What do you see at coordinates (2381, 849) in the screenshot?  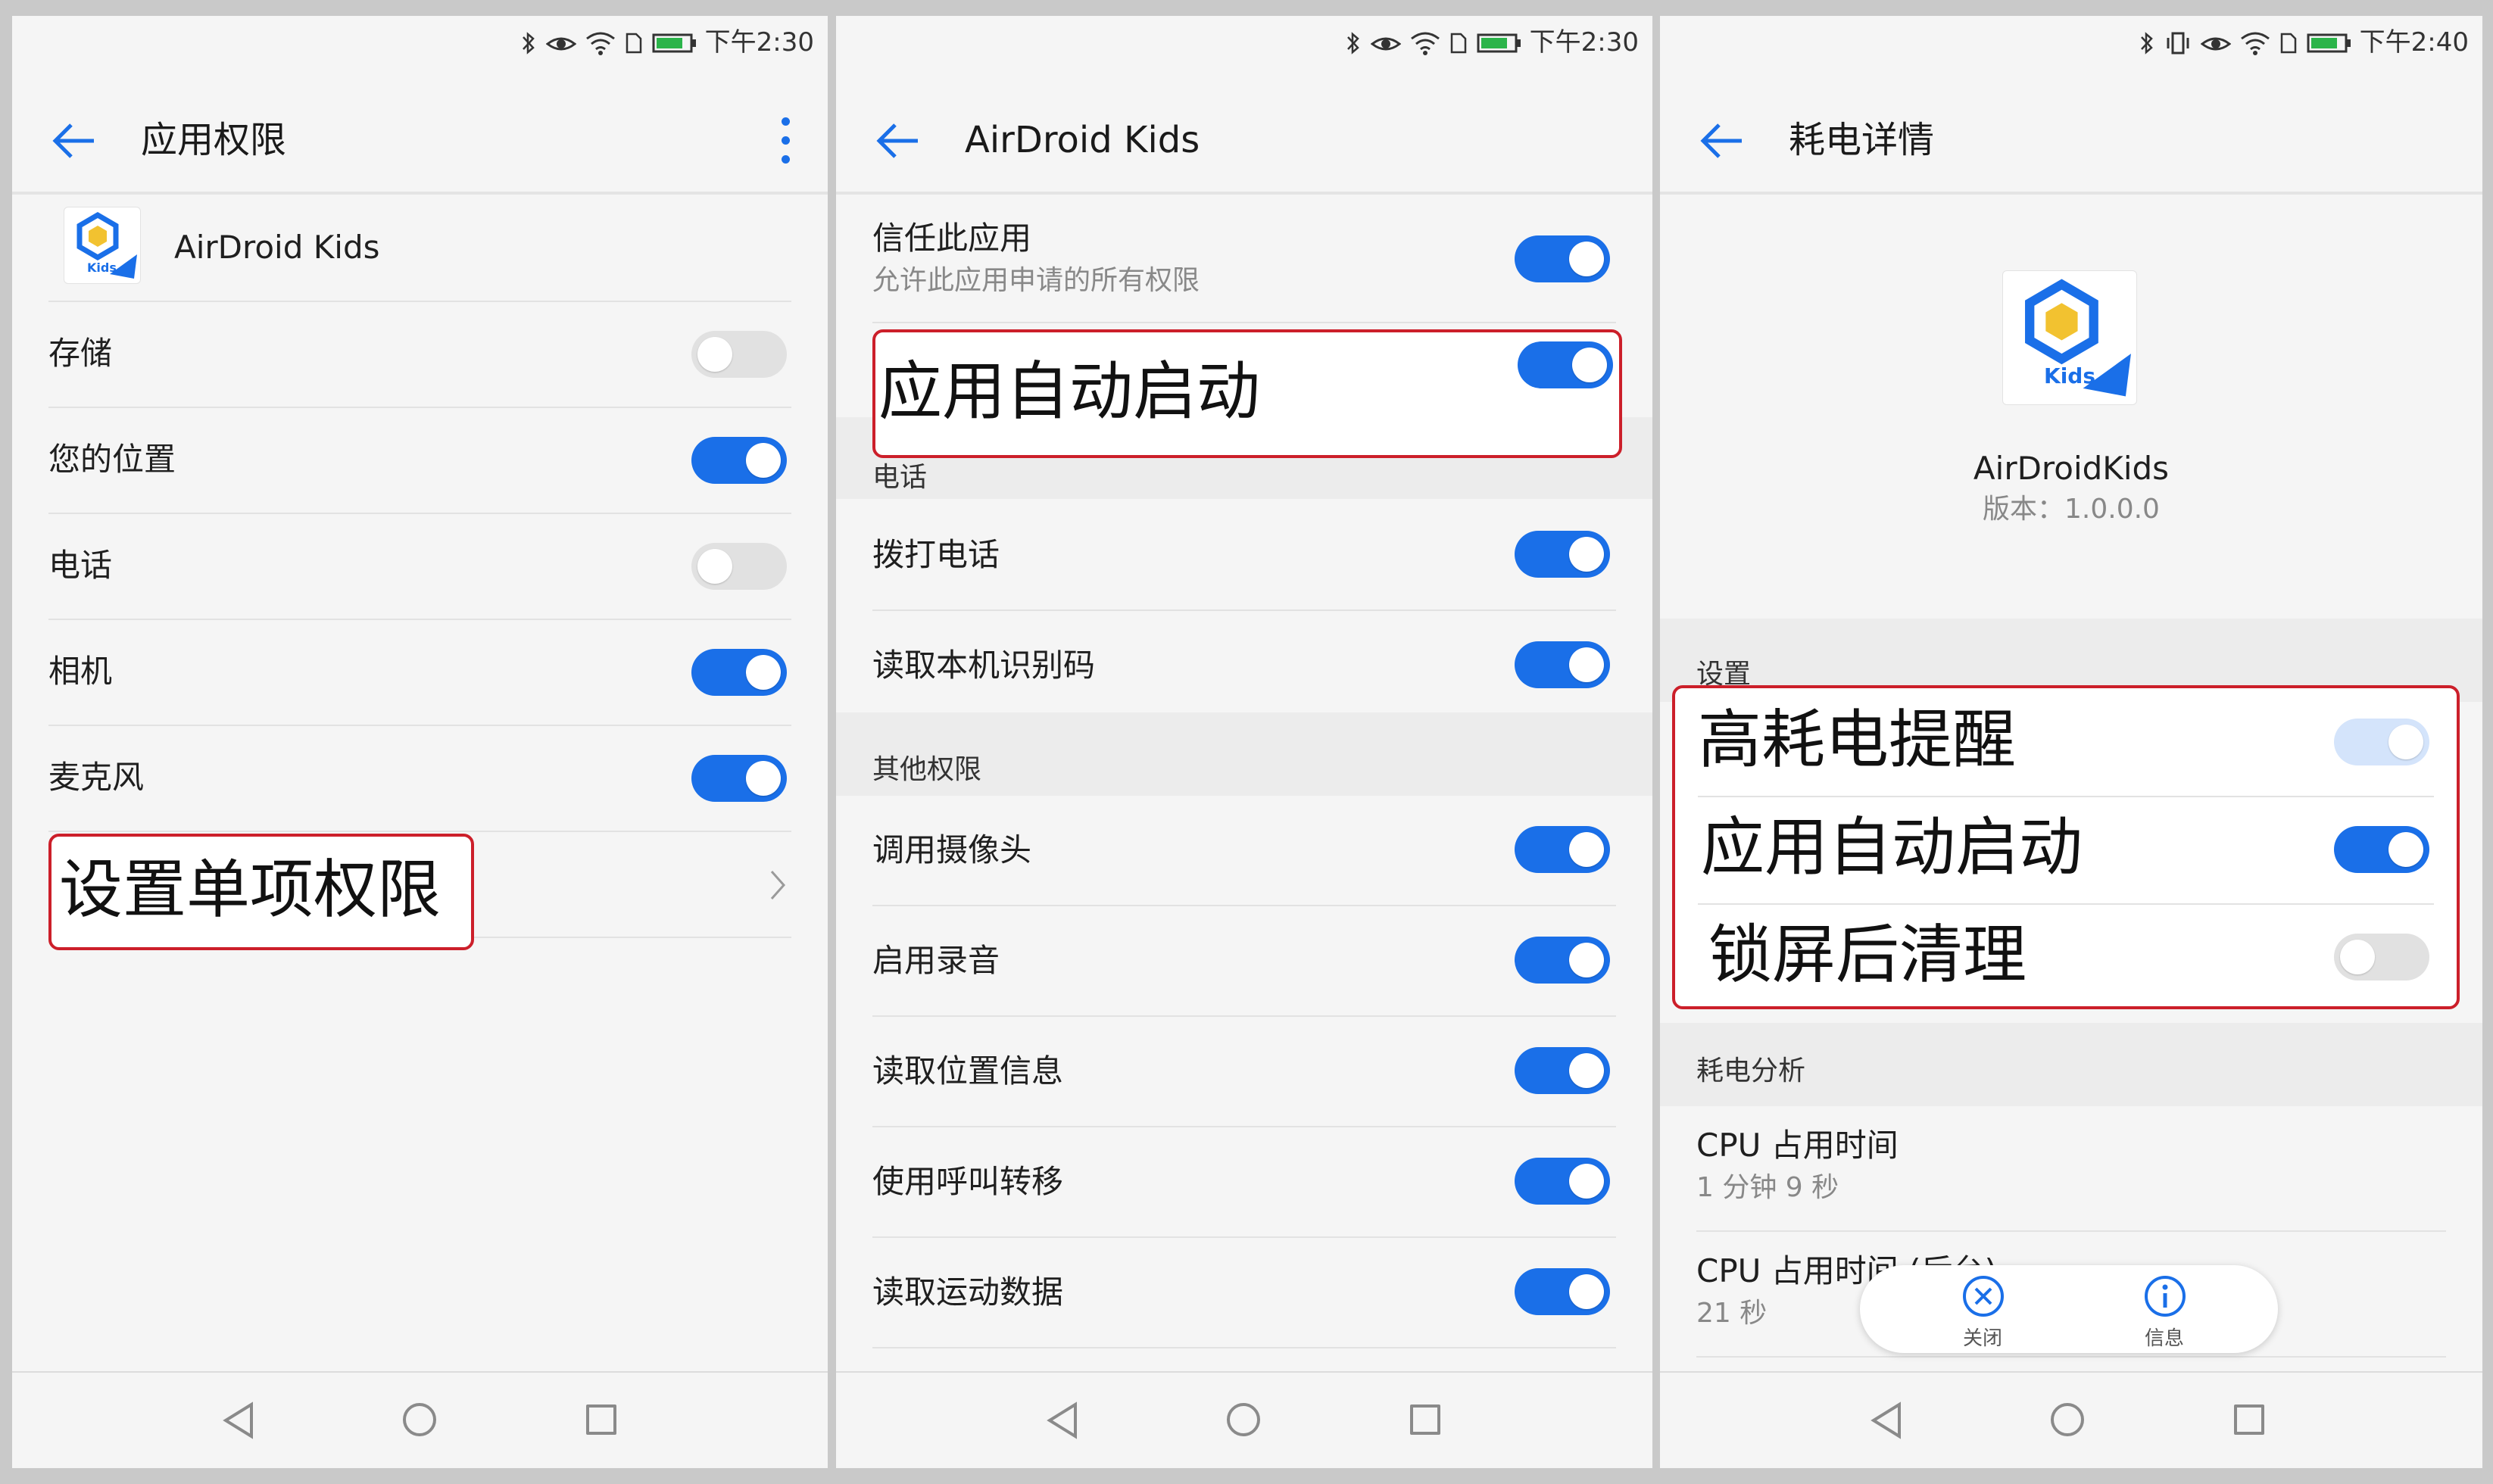 I see `auto-start-toggle` at bounding box center [2381, 849].